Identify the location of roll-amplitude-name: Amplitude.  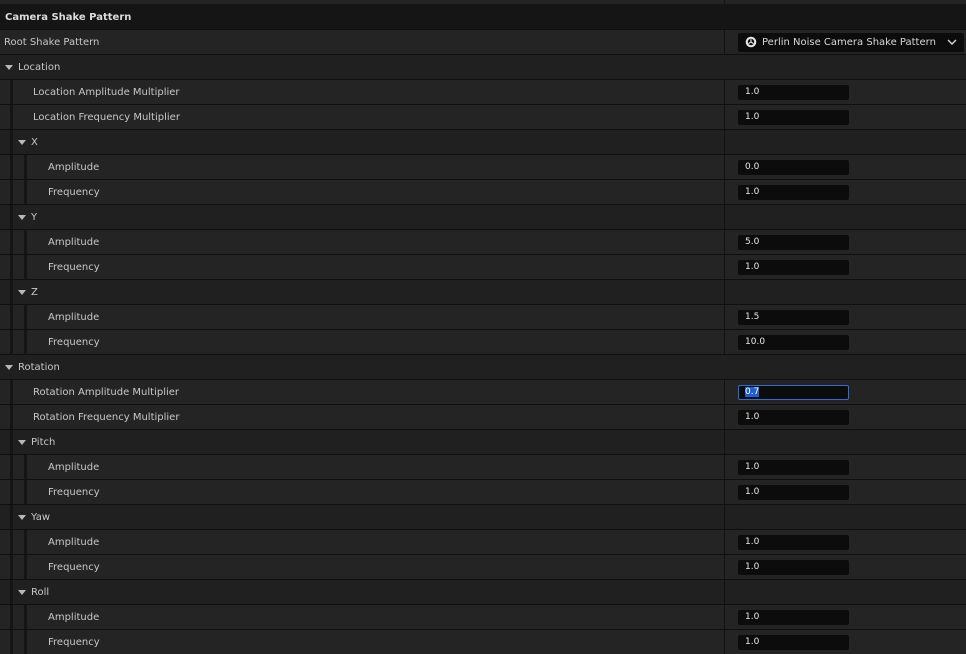
(385, 617).